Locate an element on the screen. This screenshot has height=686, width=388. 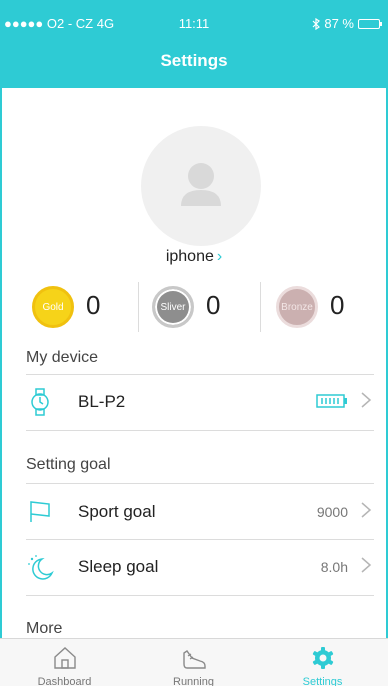
tab-dashboard: Dashboard is located at coordinates (64, 662).